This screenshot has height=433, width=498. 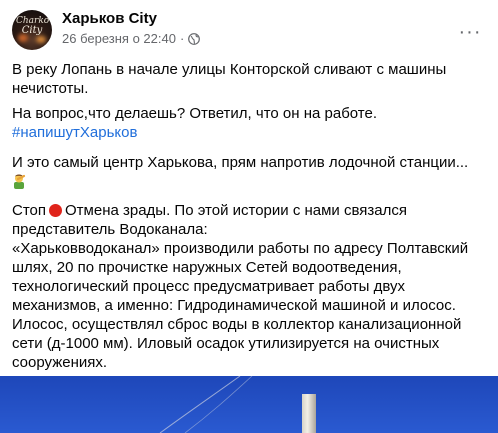 I want to click on photo-wires, so click(x=206, y=404).